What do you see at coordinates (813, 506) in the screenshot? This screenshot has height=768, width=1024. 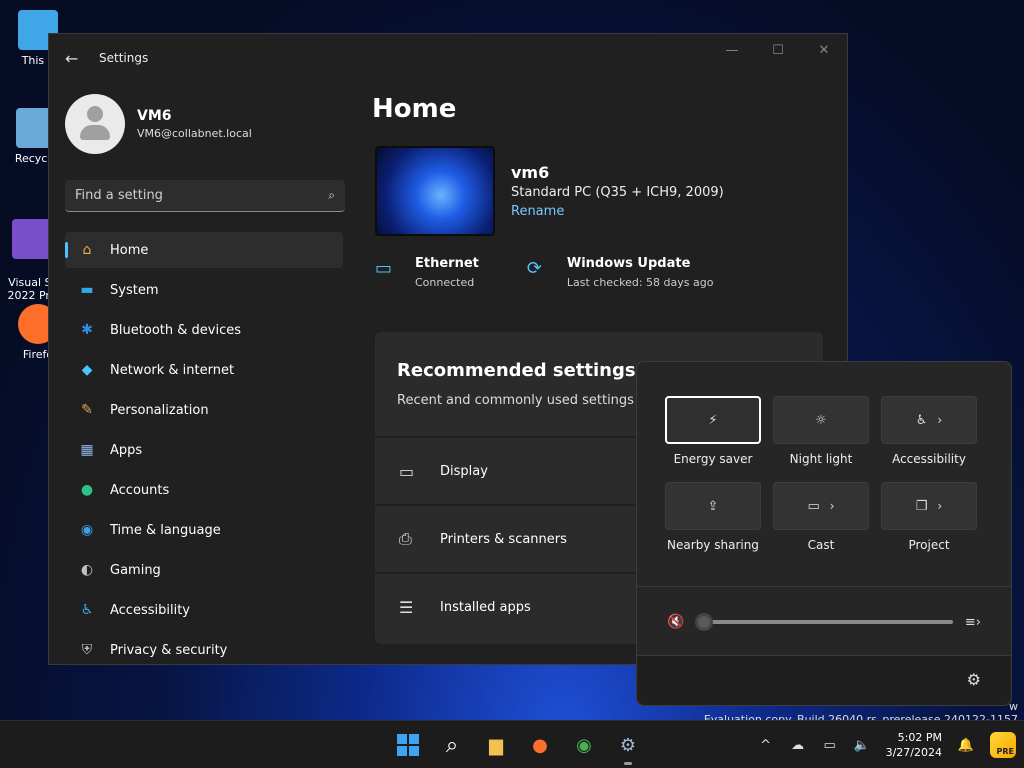 I see `cast-icon: ▭` at bounding box center [813, 506].